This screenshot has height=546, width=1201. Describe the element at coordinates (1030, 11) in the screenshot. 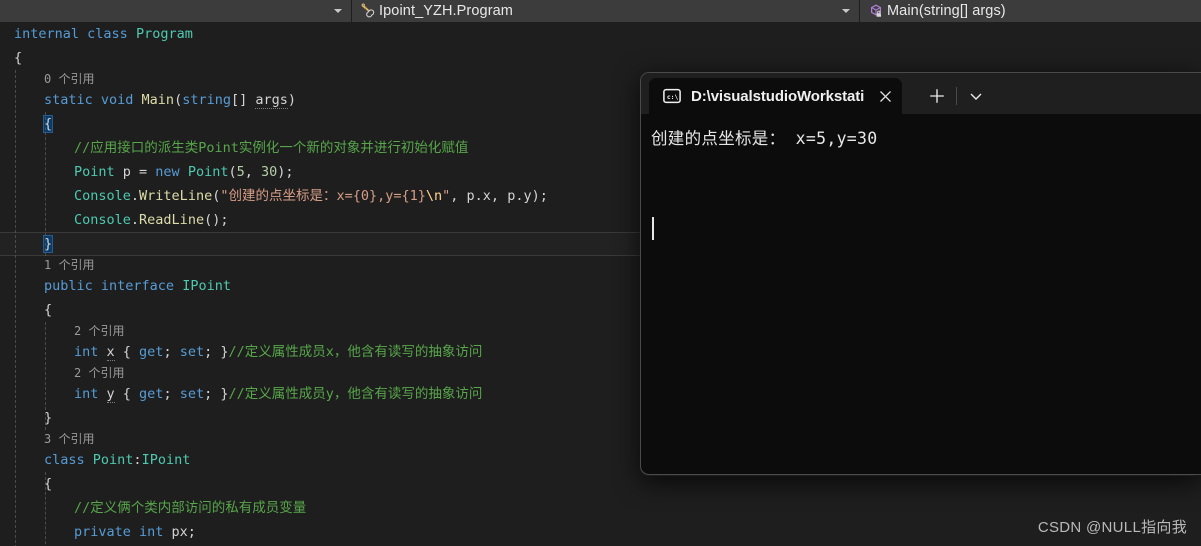

I see `nav-segment-member: Main(string[] args)` at that location.